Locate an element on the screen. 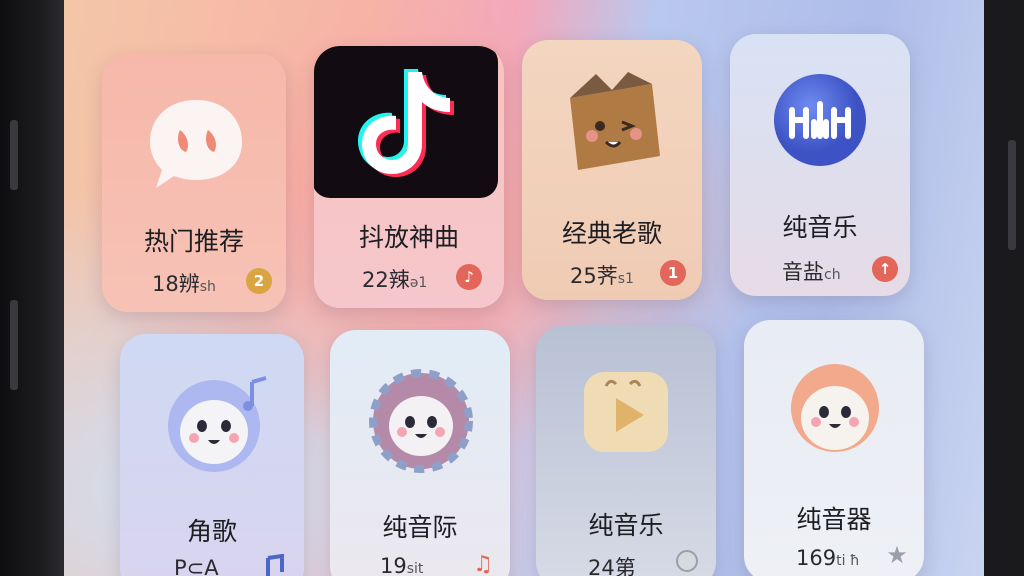  tile-count: 音盐ch is located at coordinates (811, 272).